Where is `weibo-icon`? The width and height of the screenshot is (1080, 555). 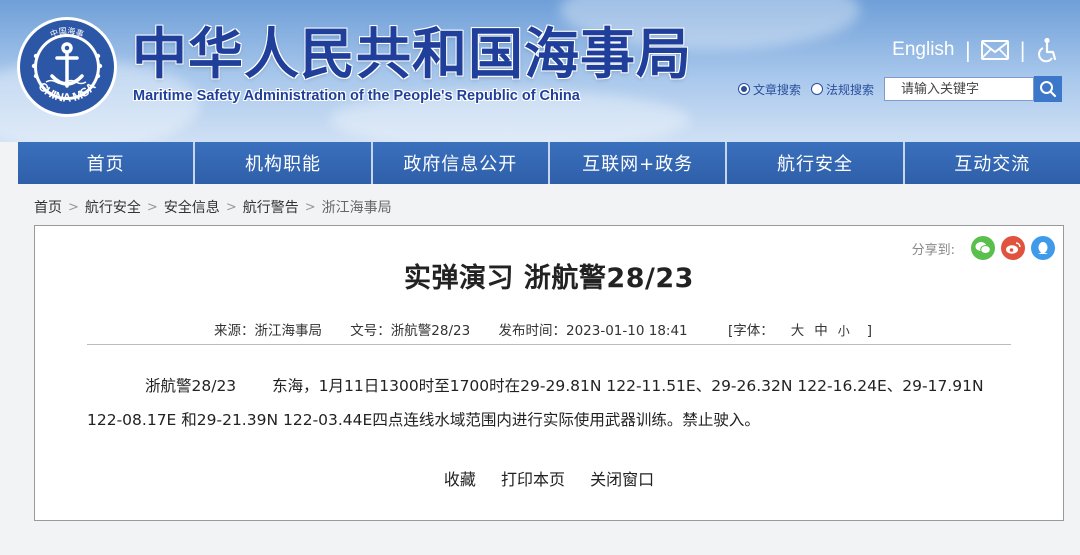 weibo-icon is located at coordinates (1013, 248).